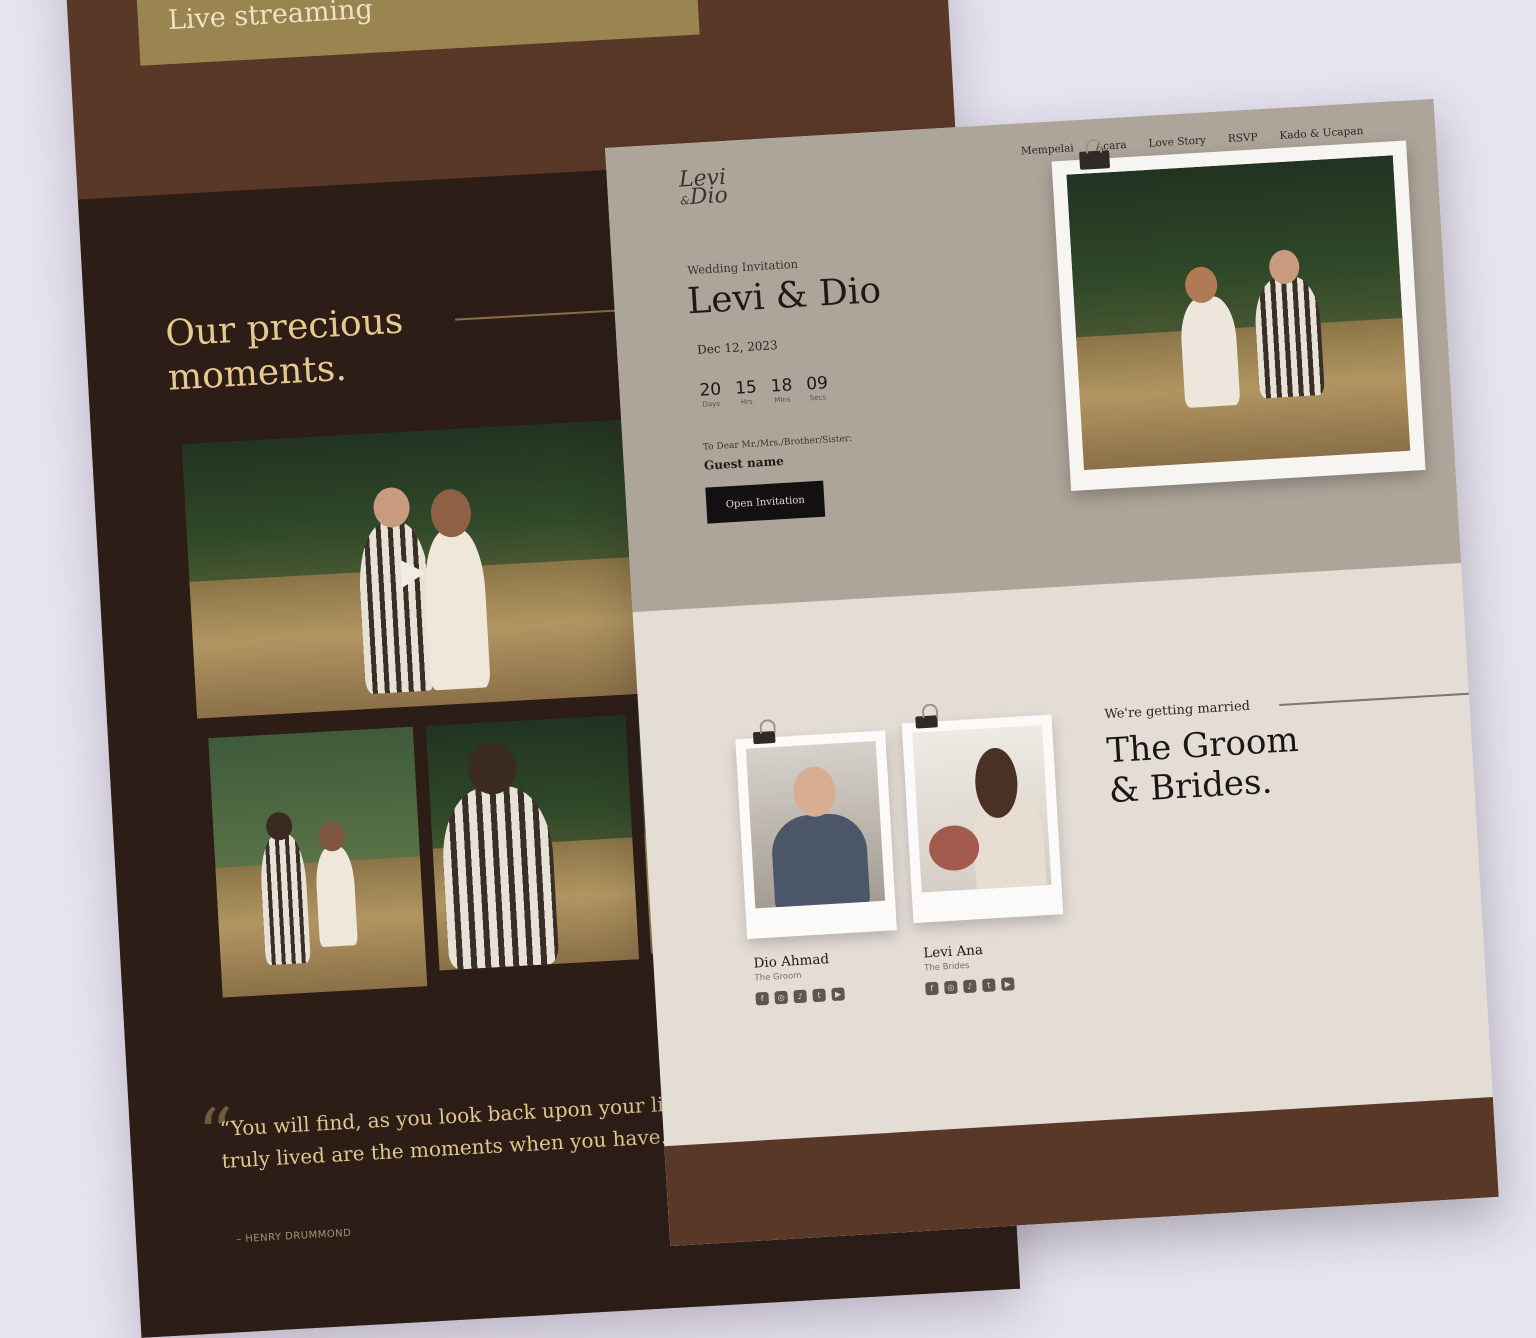  What do you see at coordinates (791, 961) in the screenshot?
I see `groom-name: Dio Ahmad` at bounding box center [791, 961].